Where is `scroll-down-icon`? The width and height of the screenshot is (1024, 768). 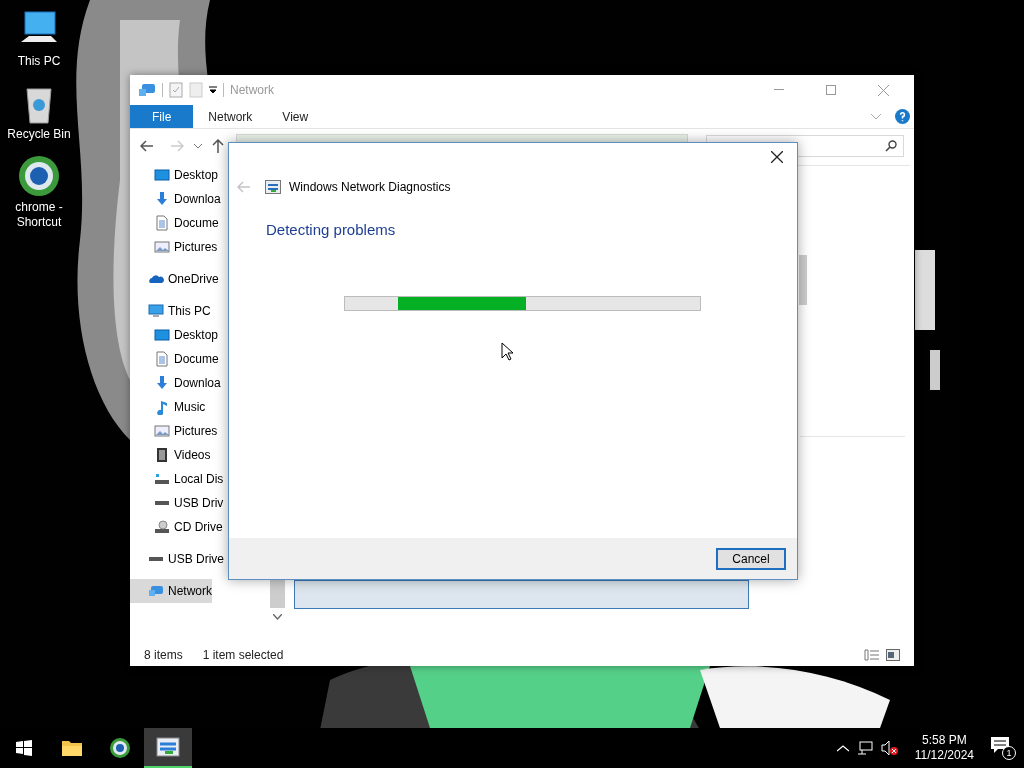
scroll-down-icon is located at coordinates (277, 617).